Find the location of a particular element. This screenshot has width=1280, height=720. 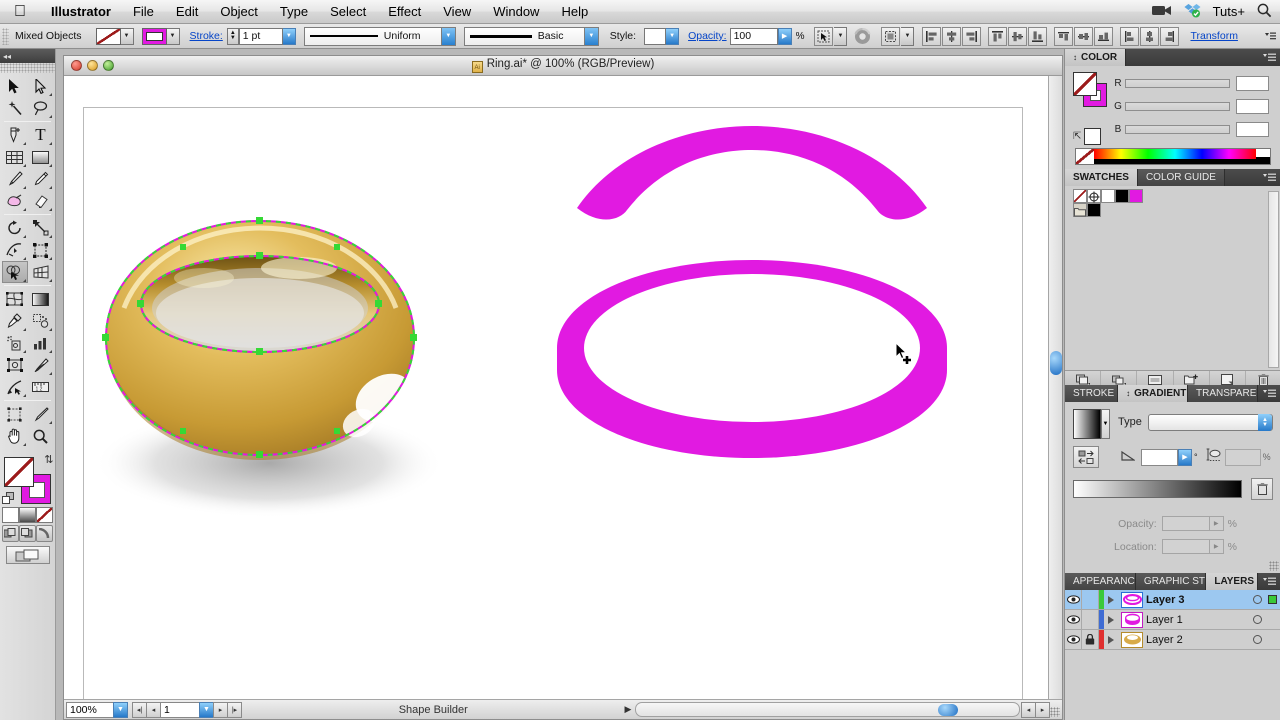

change-screen-mode-button is located at coordinates (27, 555).